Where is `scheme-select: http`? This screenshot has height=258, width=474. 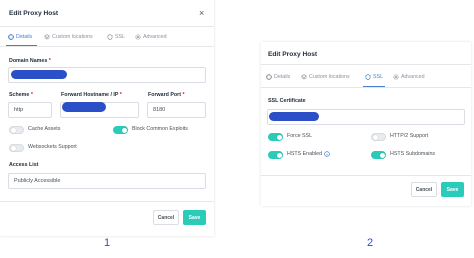 scheme-select: http is located at coordinates (30, 110).